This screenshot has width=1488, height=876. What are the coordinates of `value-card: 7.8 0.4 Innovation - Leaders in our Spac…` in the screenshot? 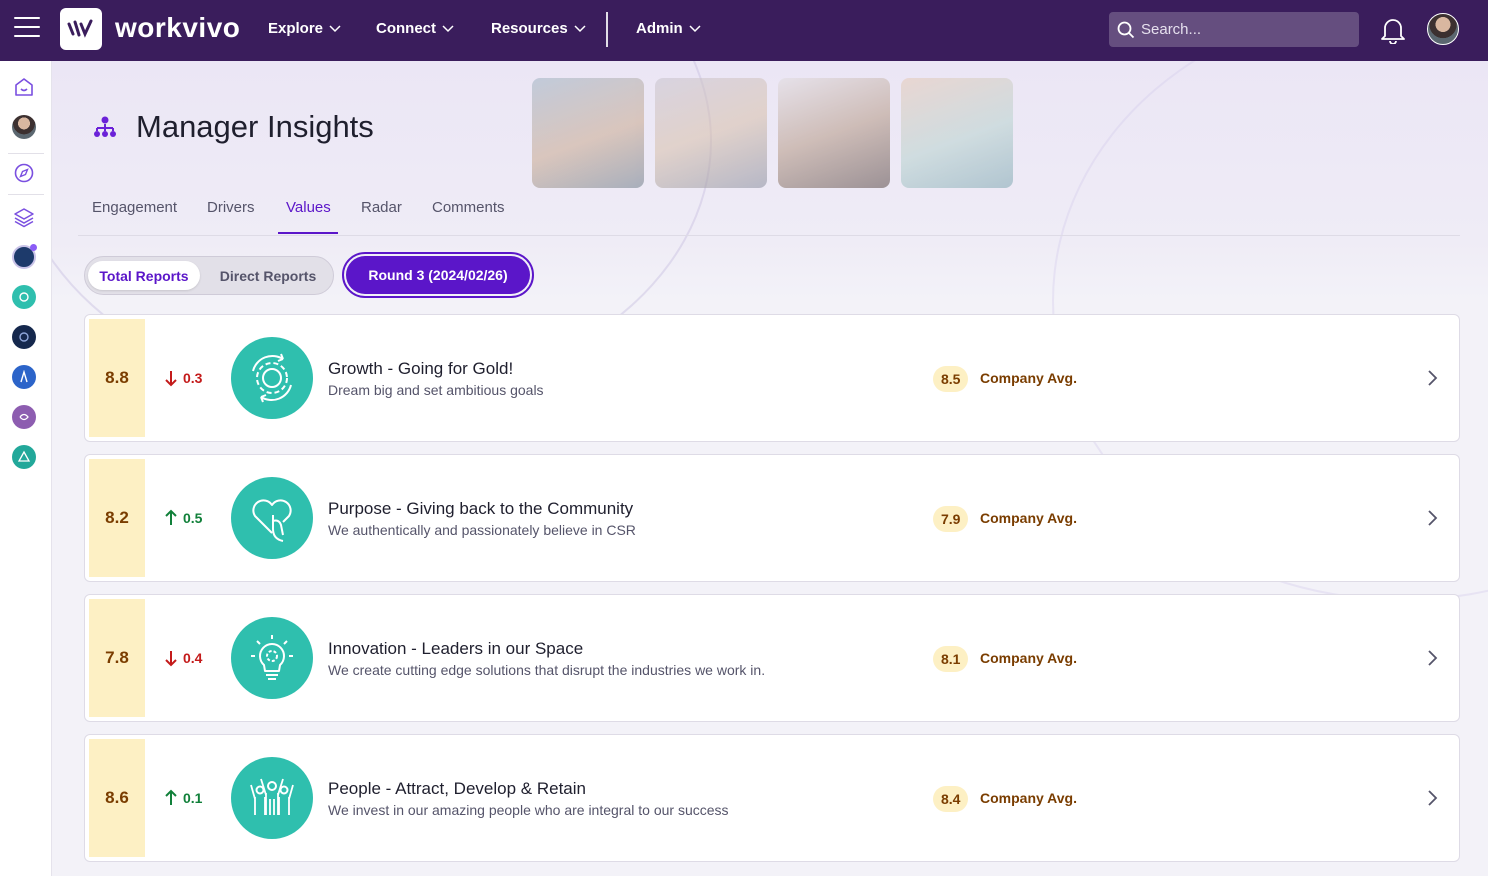 It's located at (772, 658).